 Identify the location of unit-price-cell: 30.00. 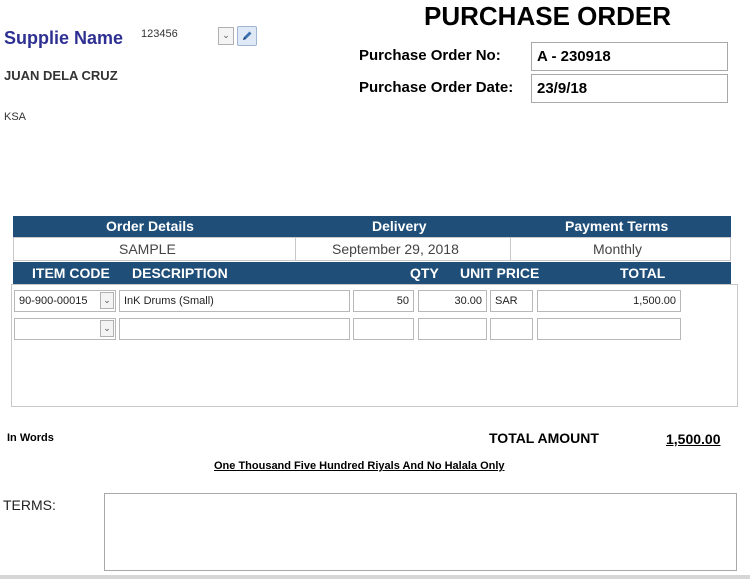
(452, 301).